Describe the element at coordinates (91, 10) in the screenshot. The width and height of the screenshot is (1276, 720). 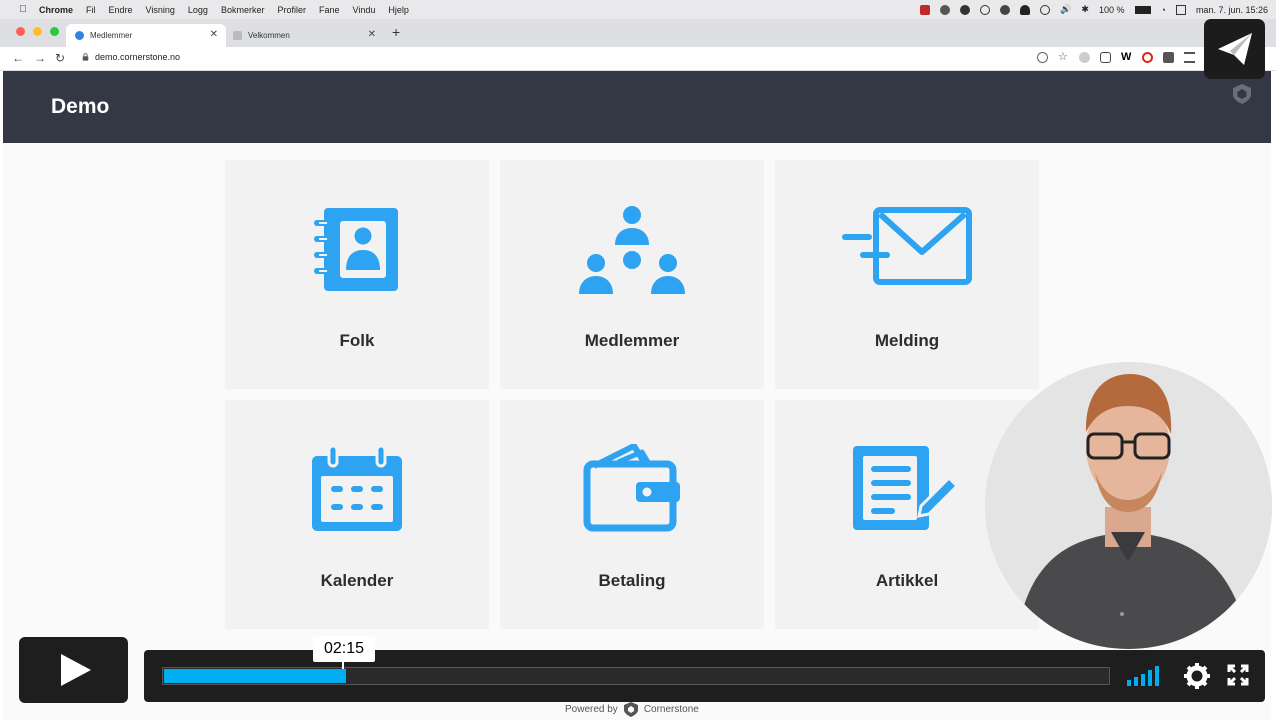
I see `menu-fil: Fil` at that location.